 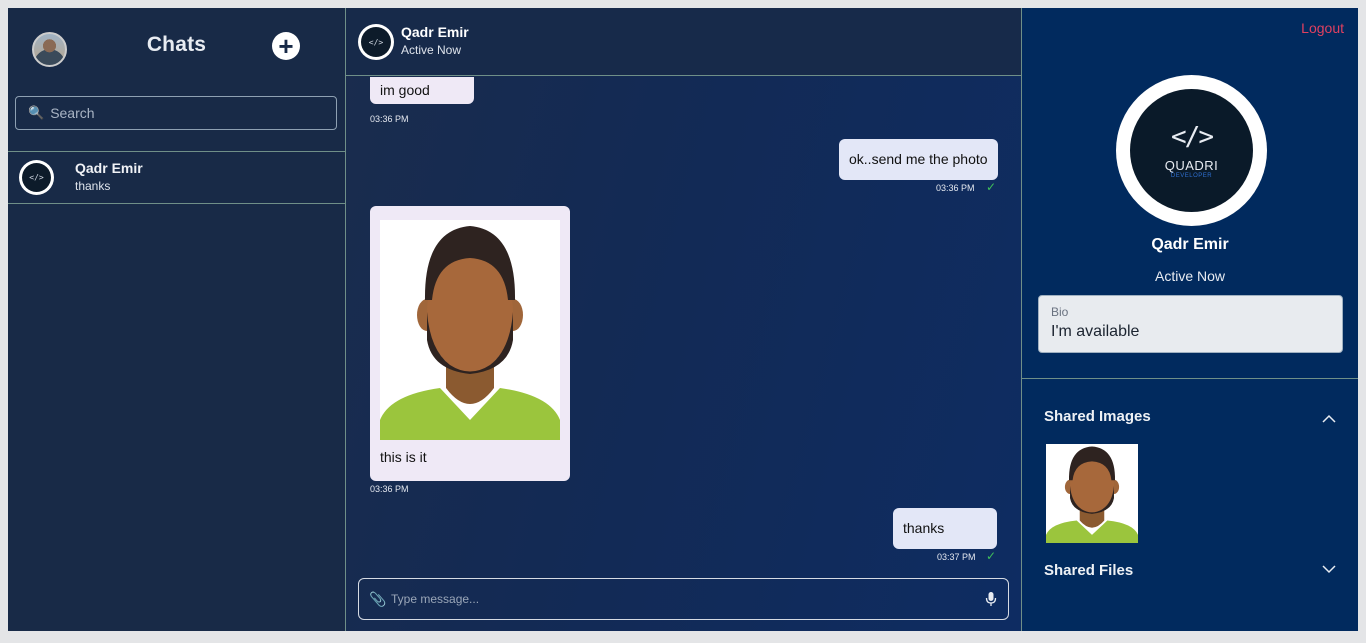 I want to click on message-bubble-outgoing: ok..send me the photo, so click(x=918, y=159).